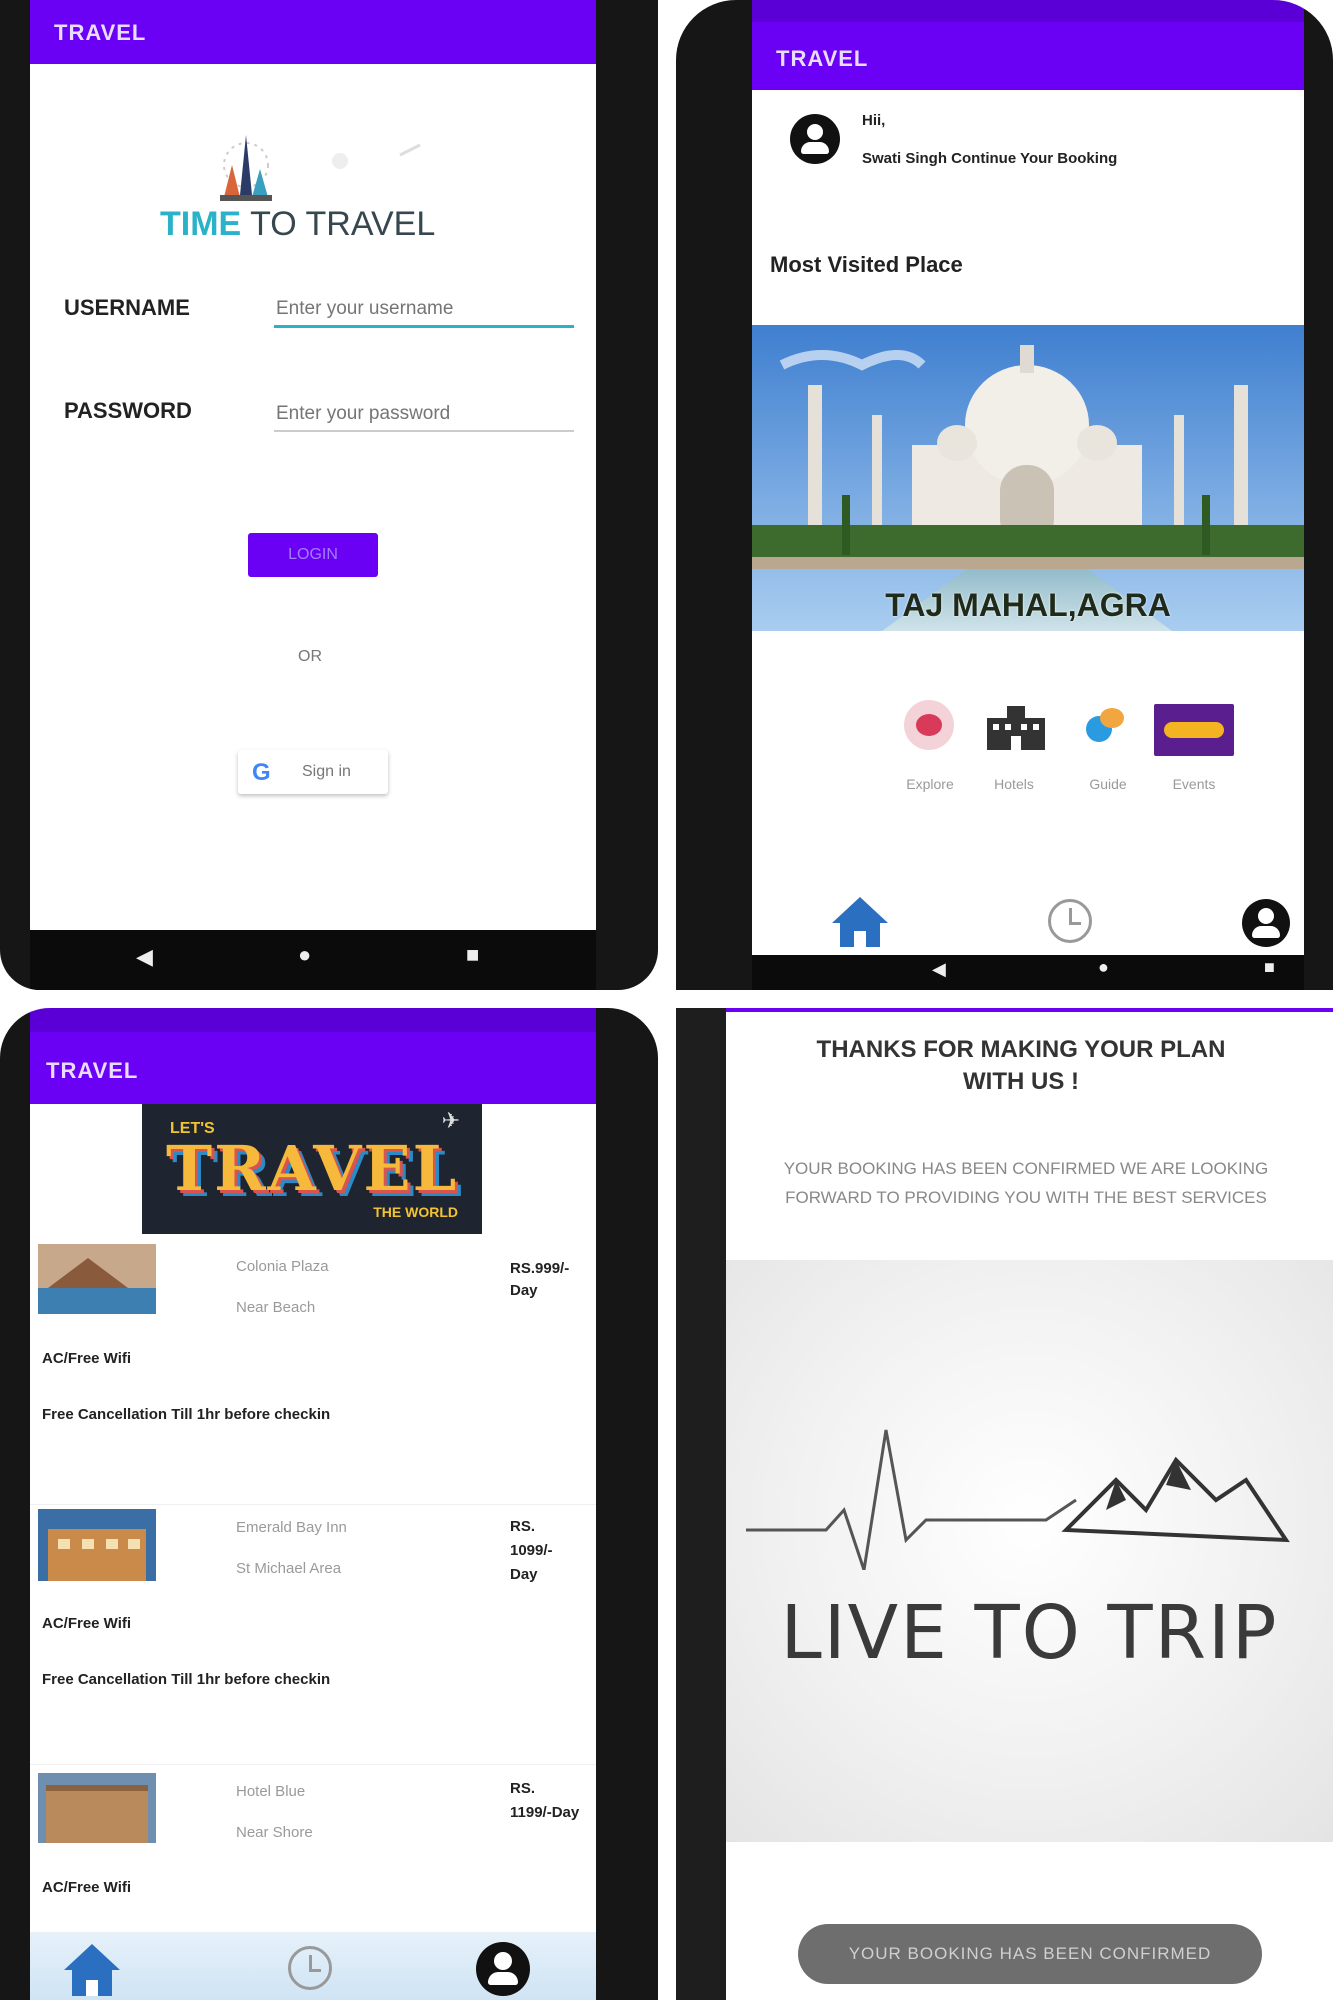 This screenshot has width=1333, height=2000. I want to click on category-label: Guide, so click(1108, 784).